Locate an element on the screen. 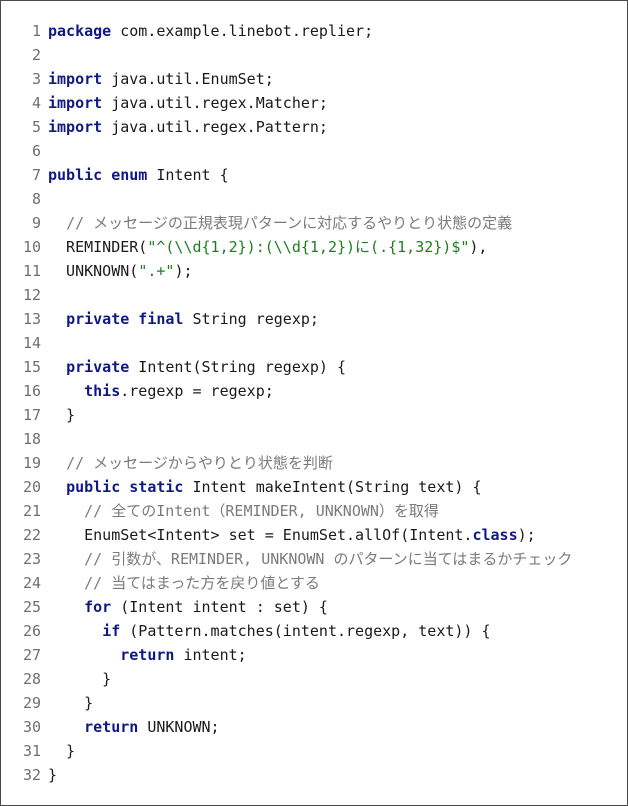 This screenshot has width=628, height=806. code-token: String regexp; is located at coordinates (251, 319).